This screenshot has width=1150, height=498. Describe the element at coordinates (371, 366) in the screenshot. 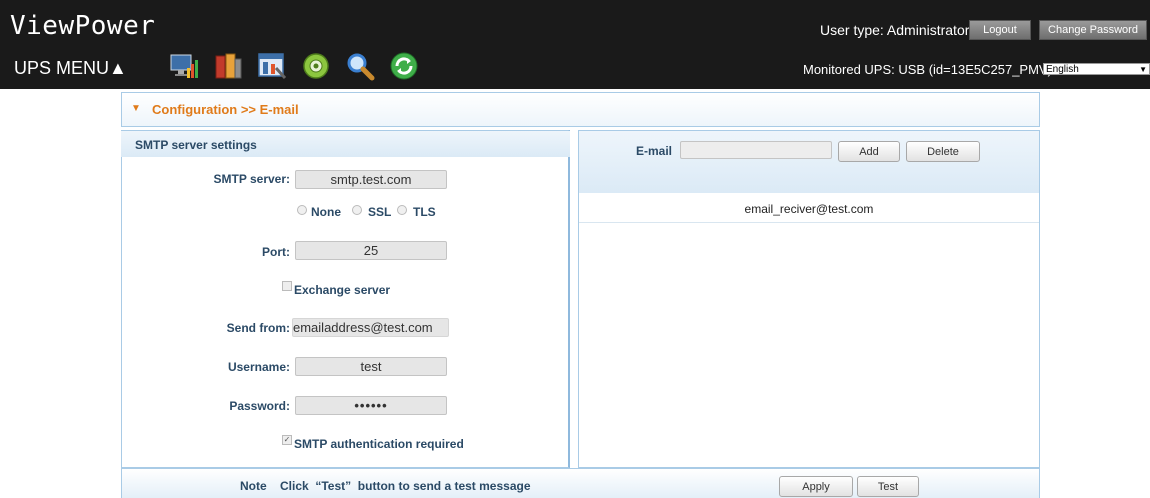

I see `username-input: test` at that location.